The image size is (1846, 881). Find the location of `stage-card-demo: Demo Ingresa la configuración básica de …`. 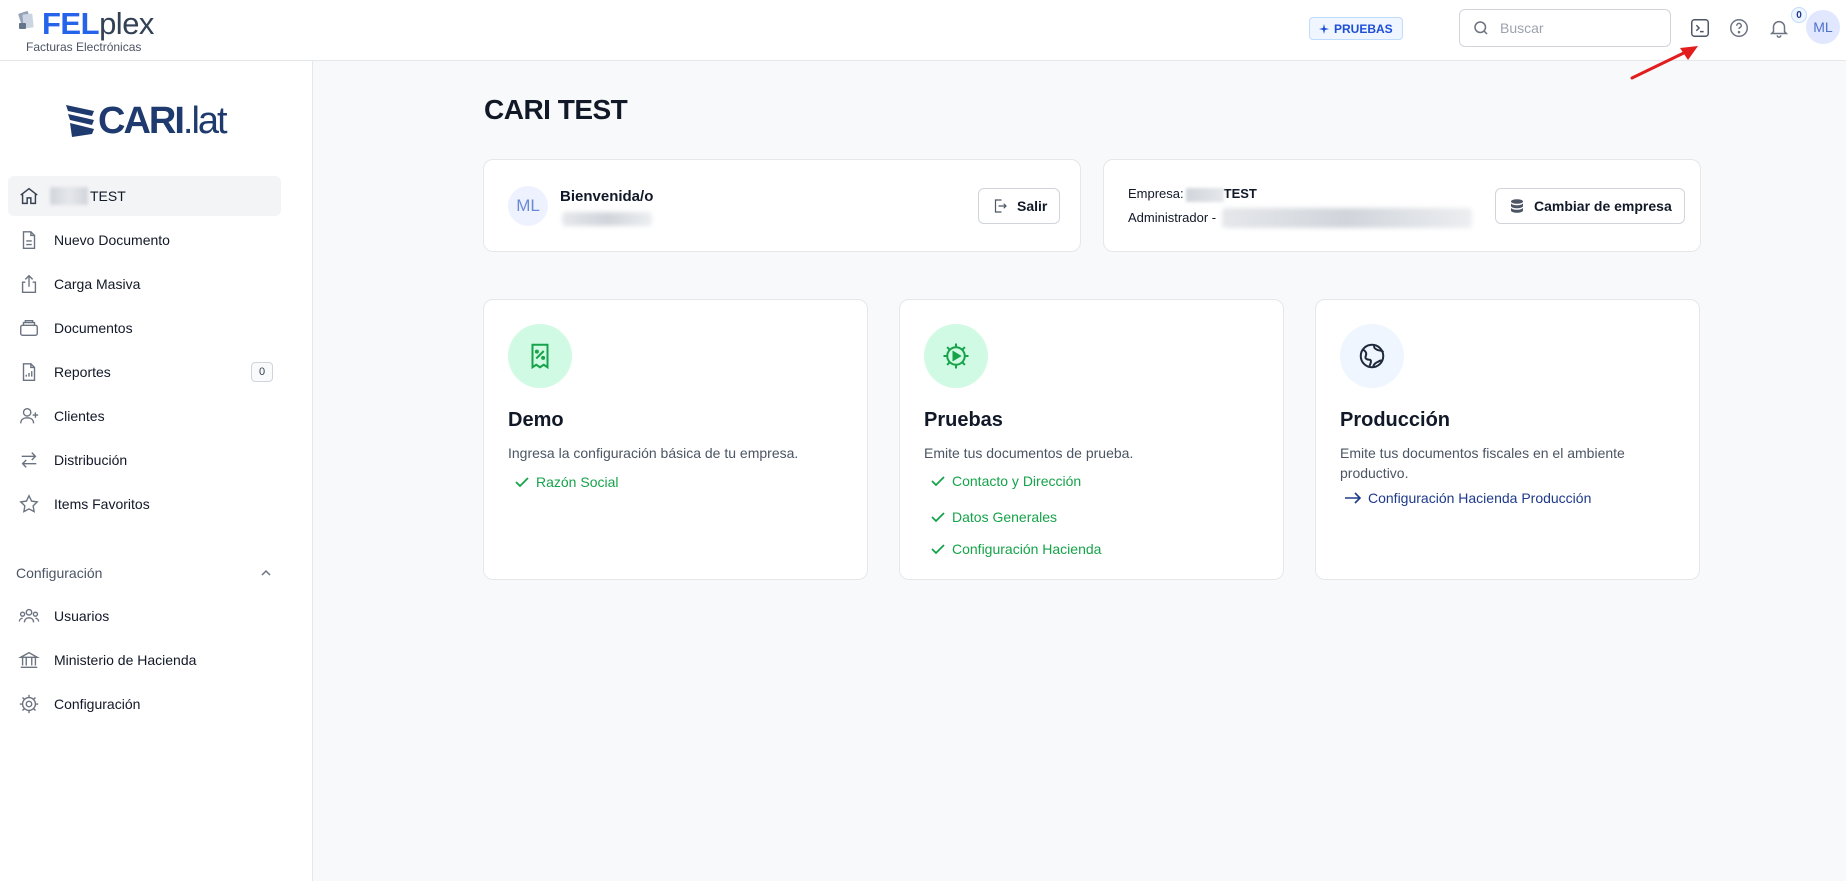

stage-card-demo: Demo Ingresa la configuración básica de … is located at coordinates (675, 439).